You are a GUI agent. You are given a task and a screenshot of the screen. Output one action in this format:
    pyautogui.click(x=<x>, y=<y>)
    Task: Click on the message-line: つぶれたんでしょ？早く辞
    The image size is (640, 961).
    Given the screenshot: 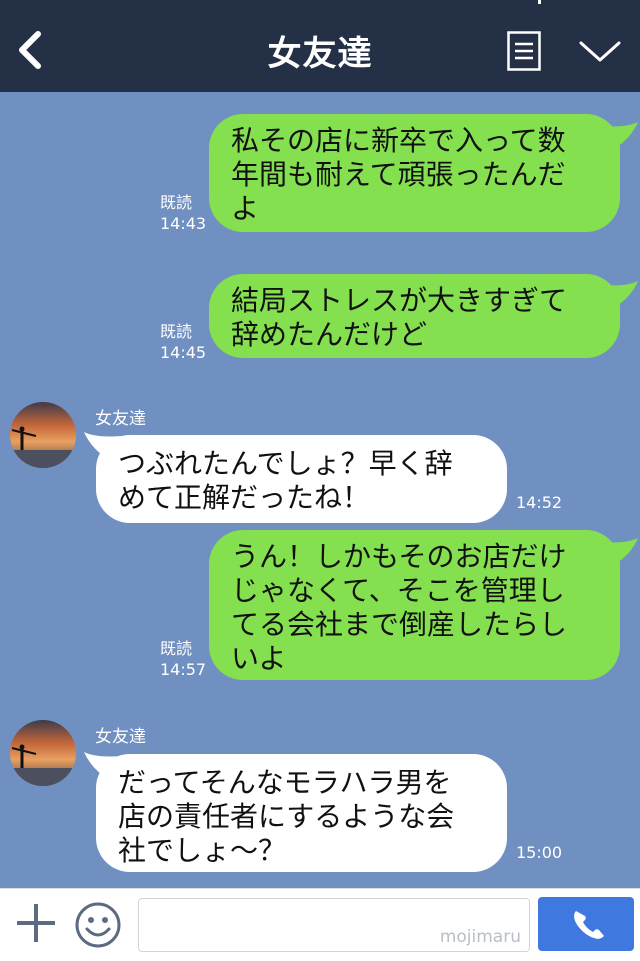 What is the action you would take?
    pyautogui.click(x=285, y=463)
    